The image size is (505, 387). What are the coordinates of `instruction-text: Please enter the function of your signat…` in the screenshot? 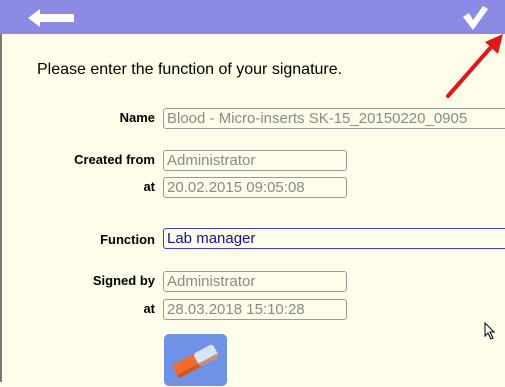 It's located at (190, 69).